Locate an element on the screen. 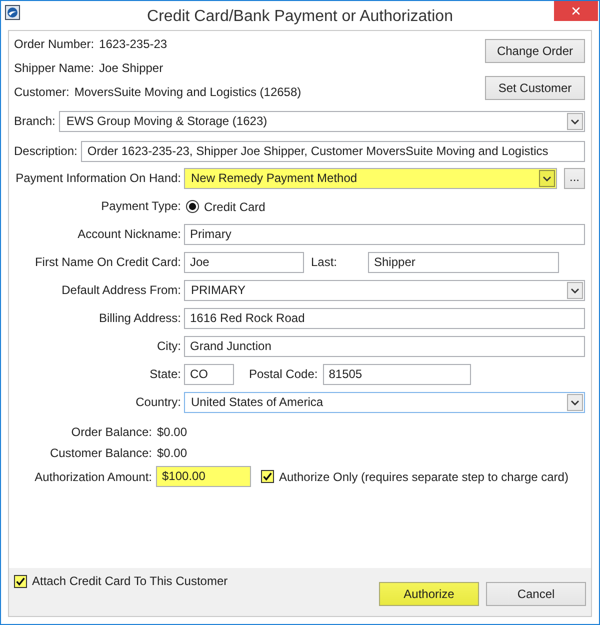 The width and height of the screenshot is (600, 625). text-field: 81505 is located at coordinates (396, 374).